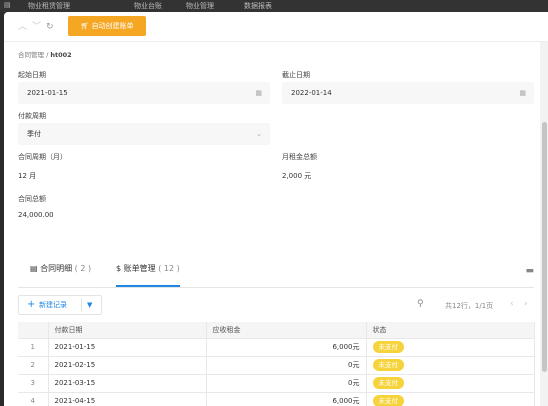 This screenshot has width=548, height=406. What do you see at coordinates (144, 134) in the screenshot?
I see `payment-cycle-select: 季付 ⌄` at bounding box center [144, 134].